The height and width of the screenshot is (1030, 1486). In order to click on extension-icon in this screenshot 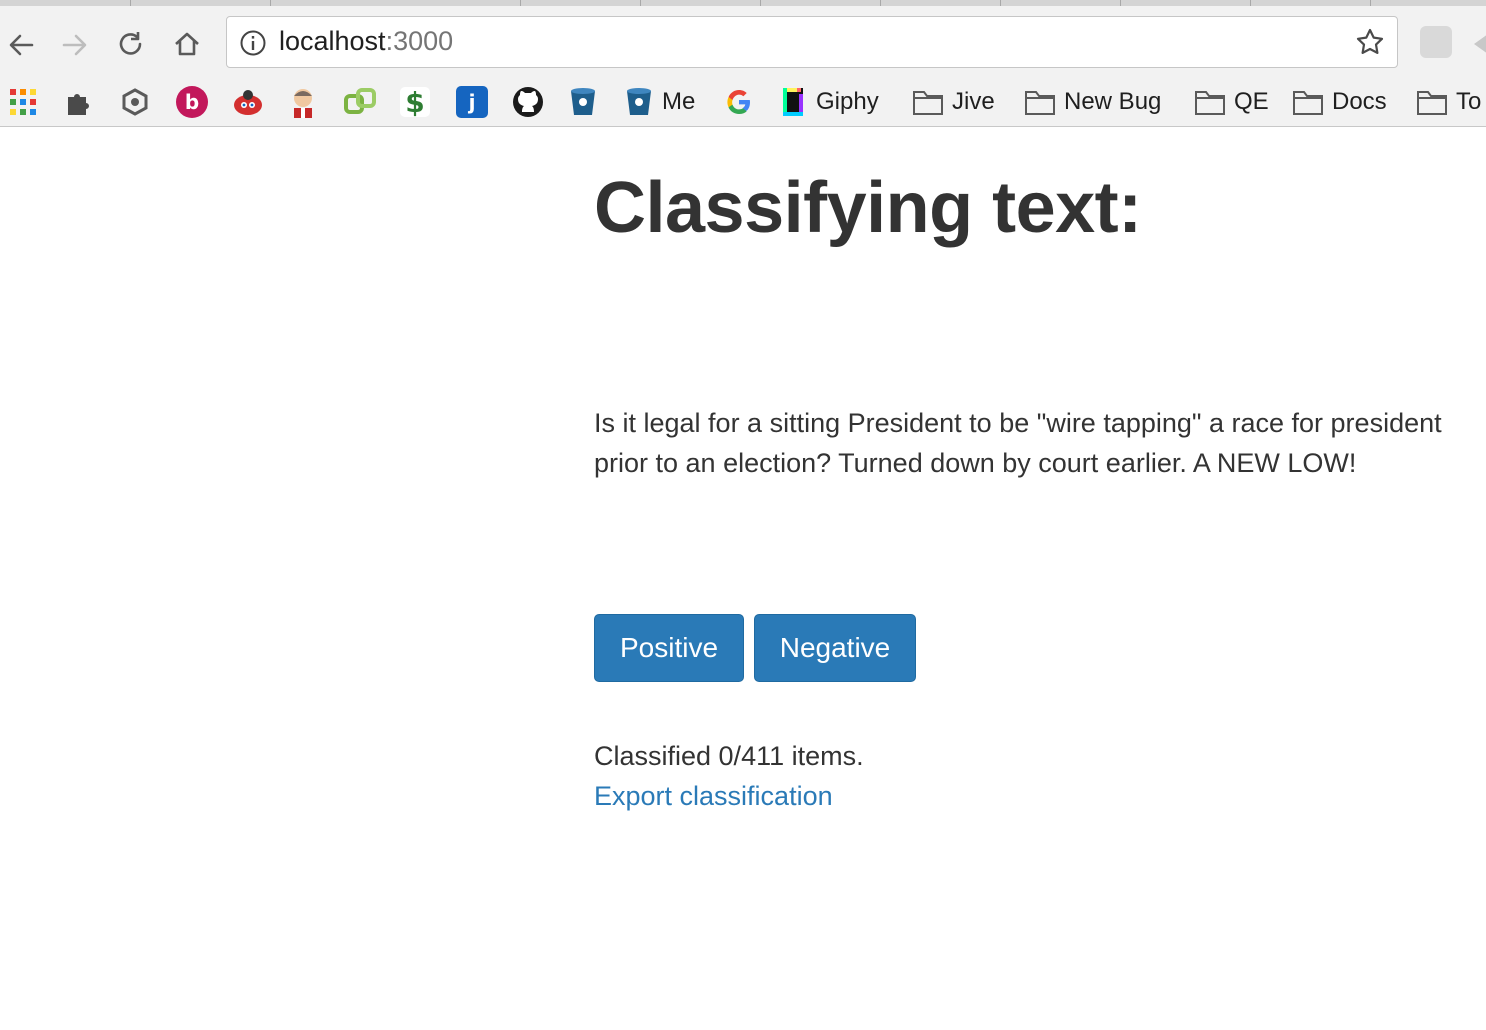, I will do `click(1436, 42)`.